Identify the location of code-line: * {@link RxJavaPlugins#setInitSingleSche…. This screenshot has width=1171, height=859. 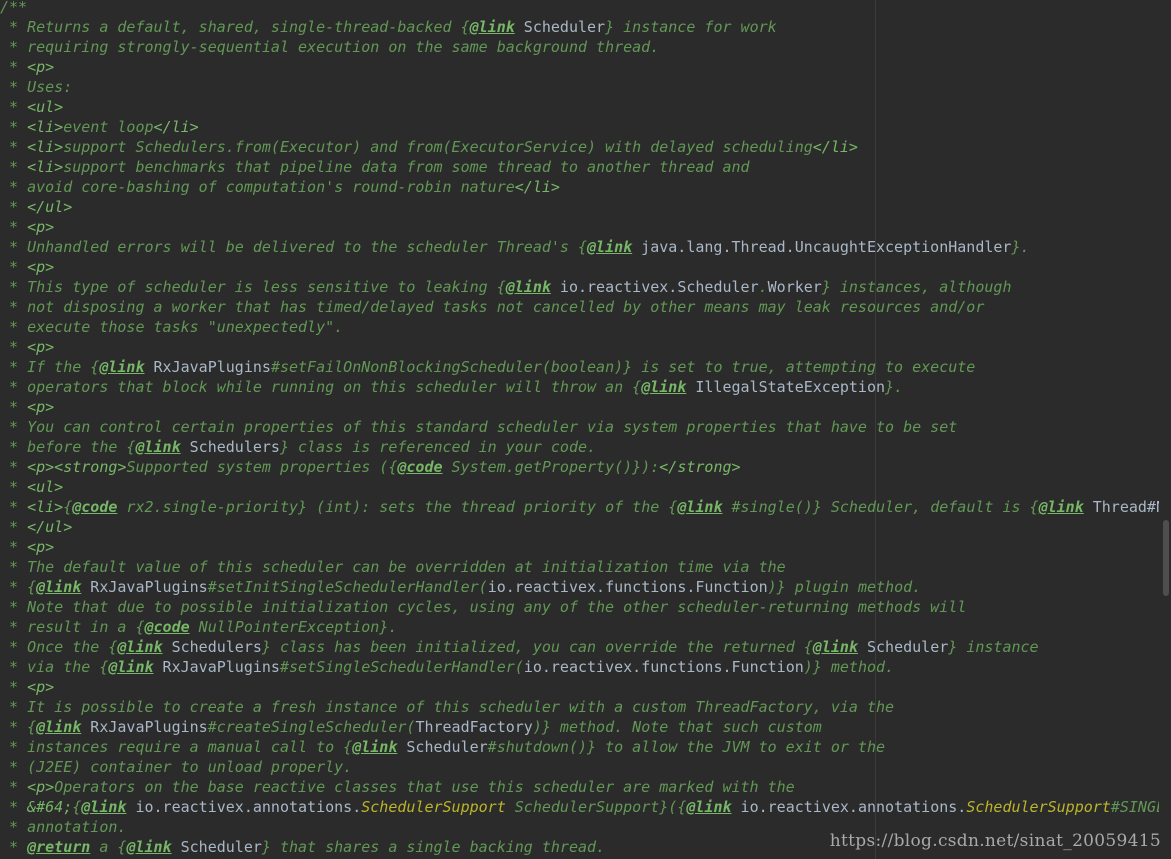
(585, 587).